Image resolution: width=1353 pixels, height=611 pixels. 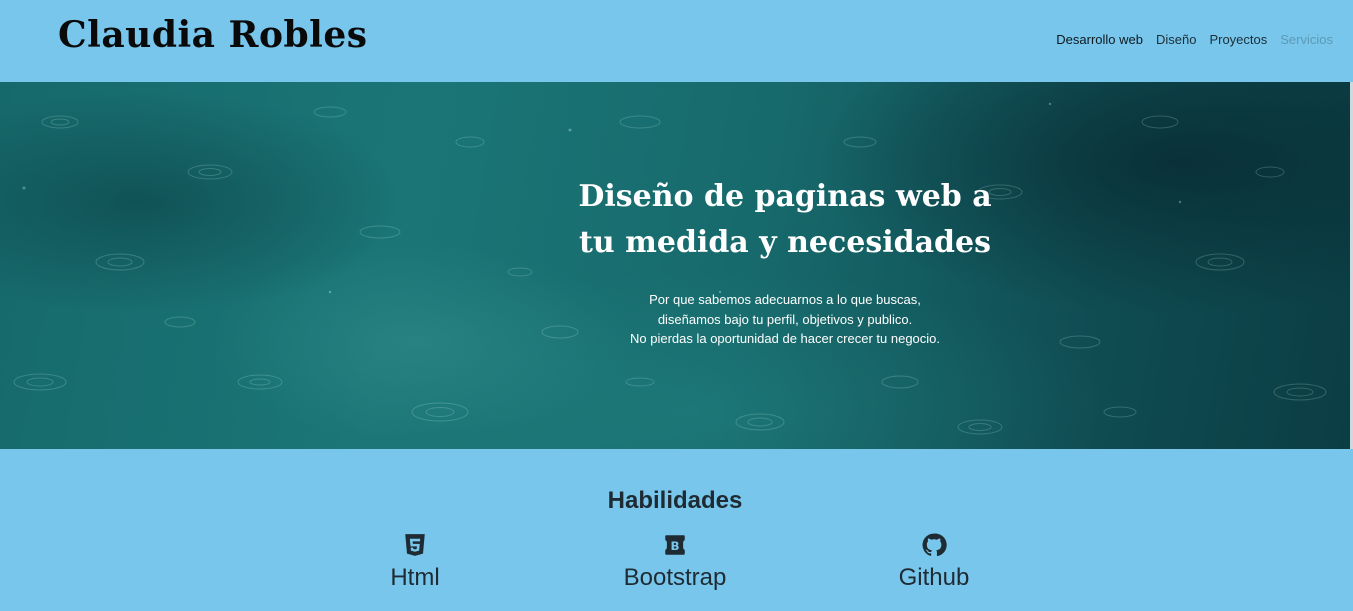 I want to click on nav-link-servicios: Servicios, so click(x=1306, y=39).